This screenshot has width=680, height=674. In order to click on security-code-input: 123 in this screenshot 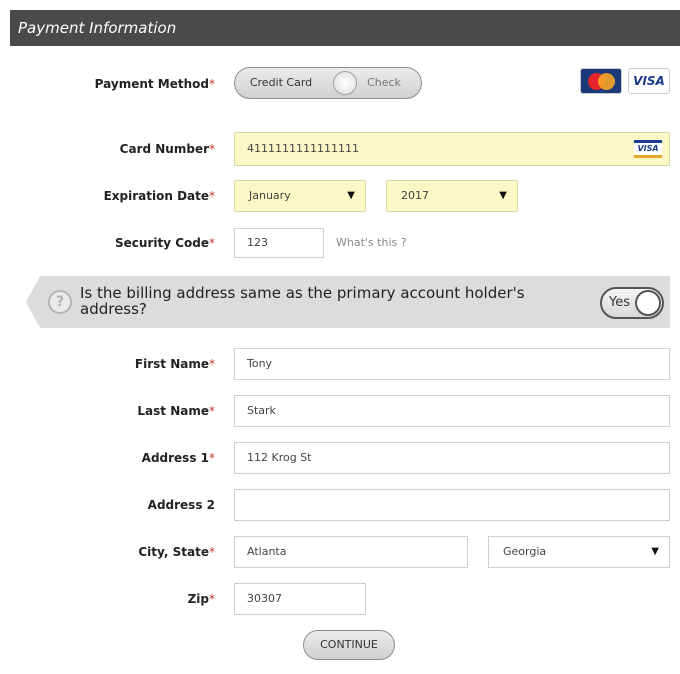, I will do `click(279, 243)`.